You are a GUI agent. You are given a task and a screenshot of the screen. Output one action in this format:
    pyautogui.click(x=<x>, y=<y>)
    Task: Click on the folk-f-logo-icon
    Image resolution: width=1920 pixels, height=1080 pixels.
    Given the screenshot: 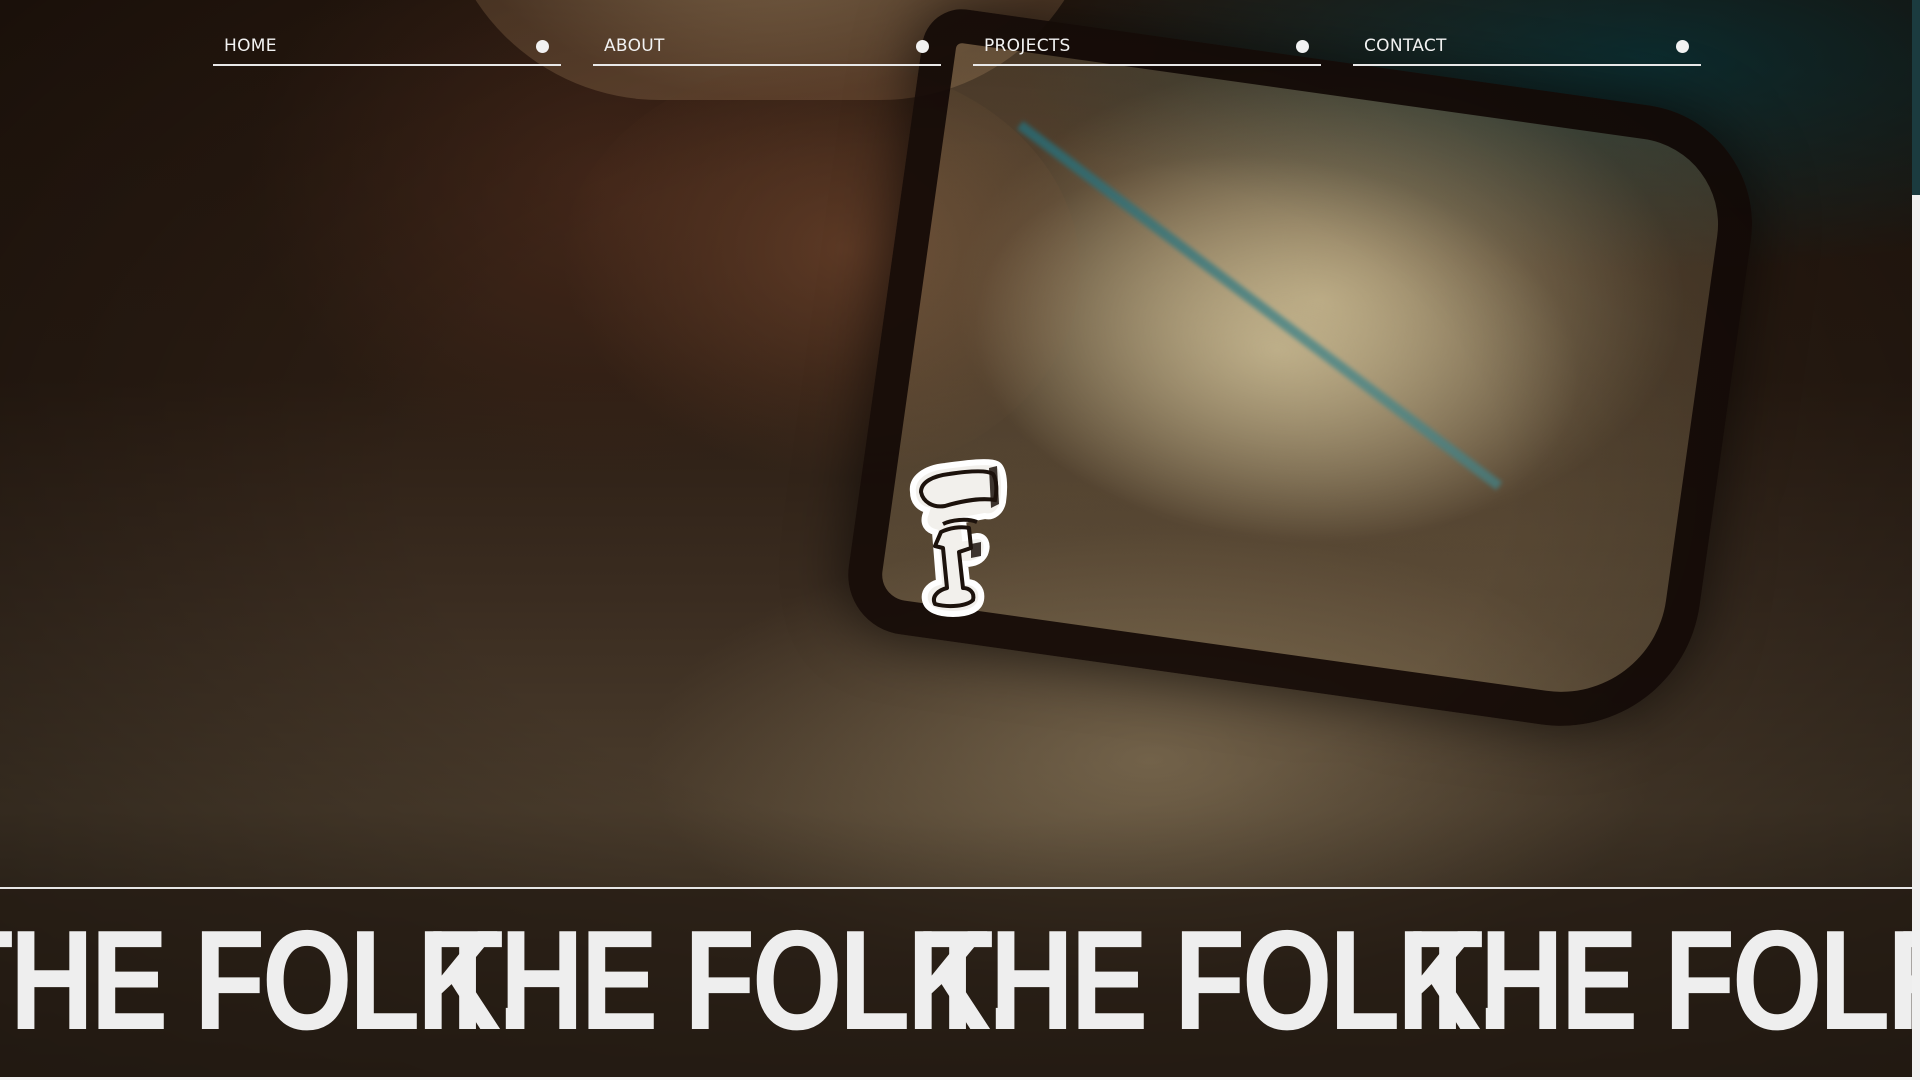 What is the action you would take?
    pyautogui.click(x=960, y=538)
    